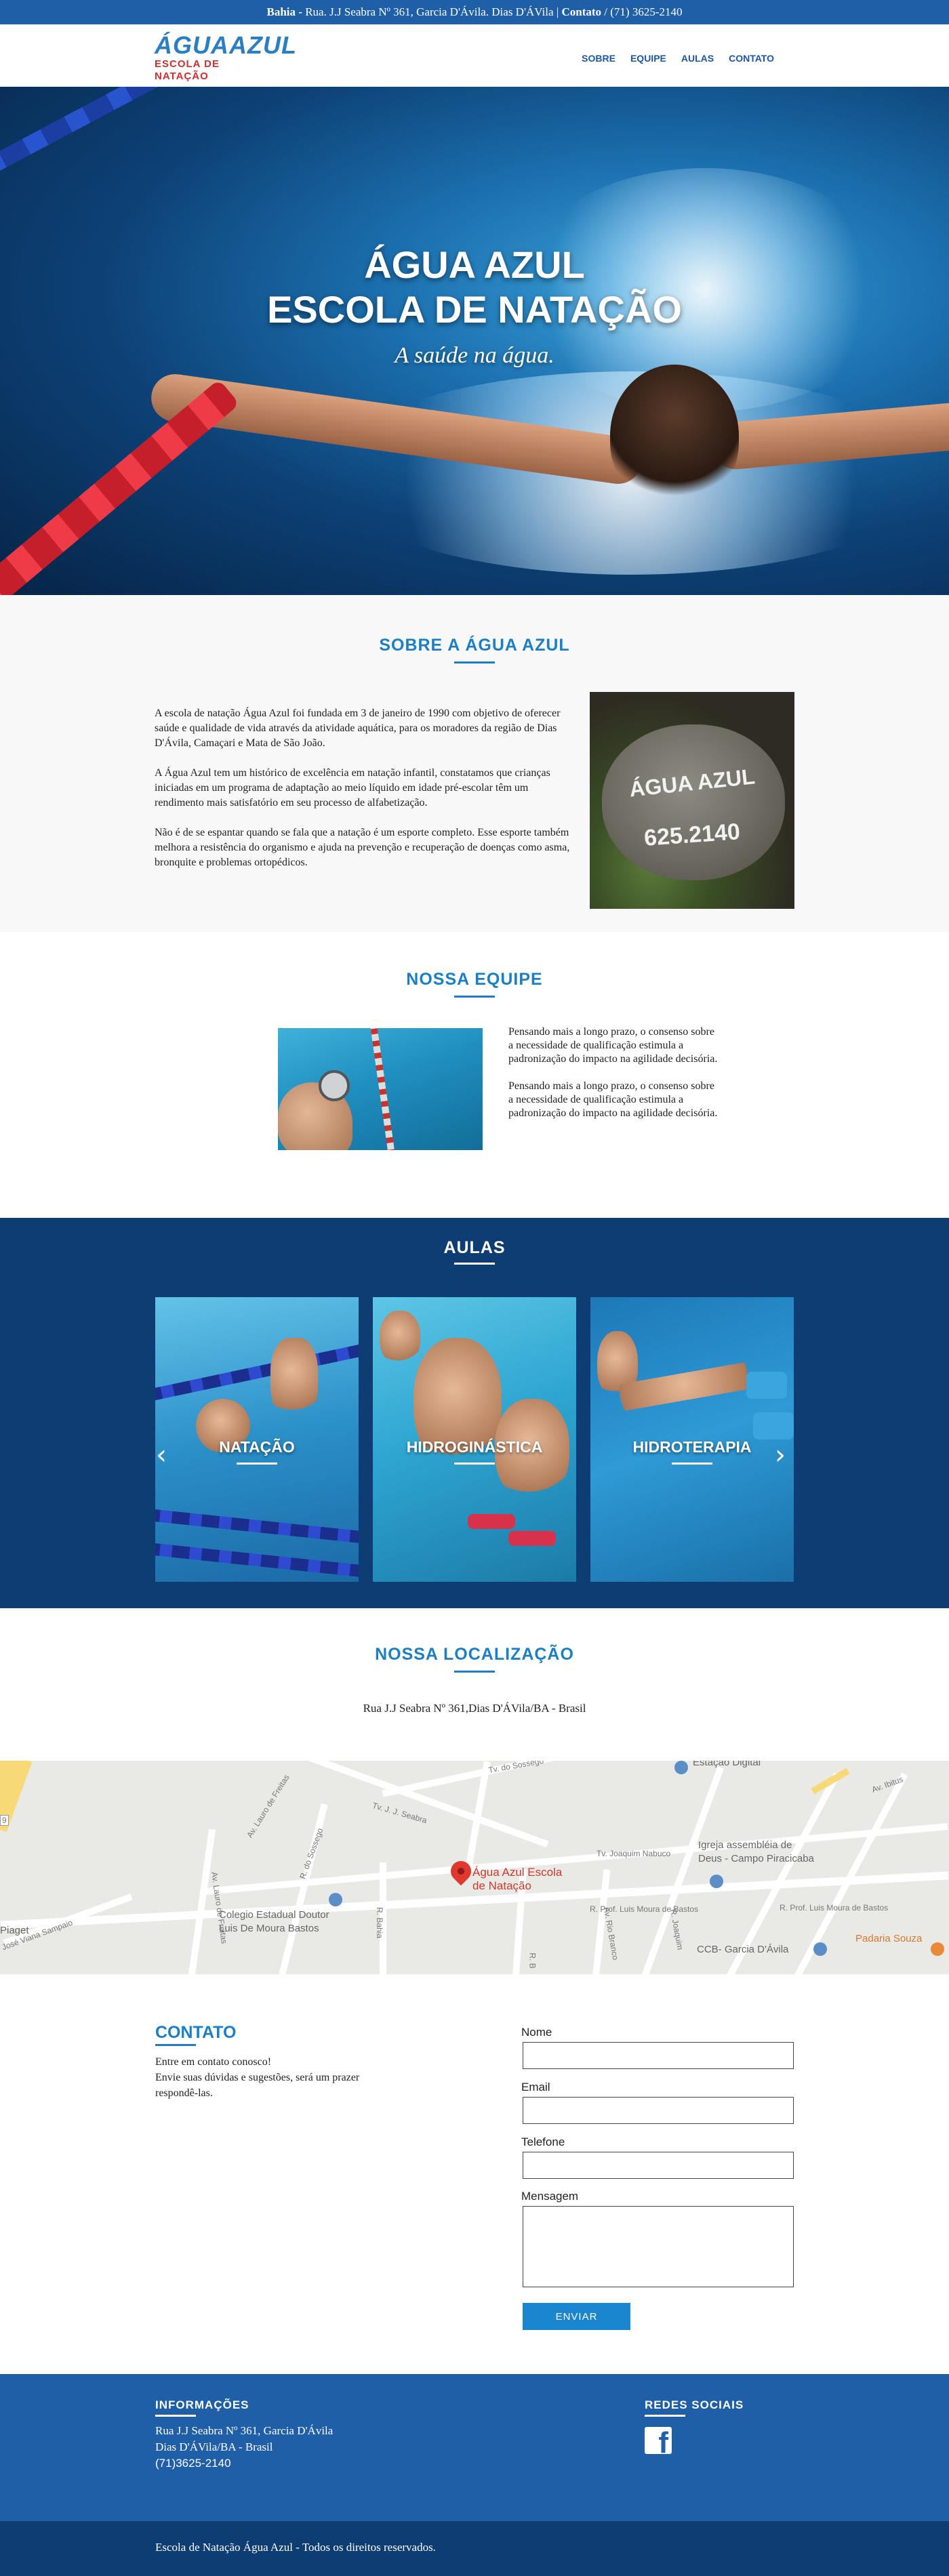 This screenshot has height=2576, width=949. I want to click on carousel-next-arrow-icon: ›, so click(780, 1455).